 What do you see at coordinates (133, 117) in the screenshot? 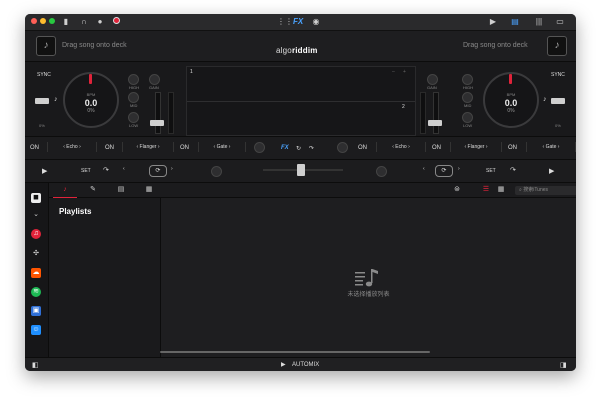
I see `left-eq-low-knob` at bounding box center [133, 117].